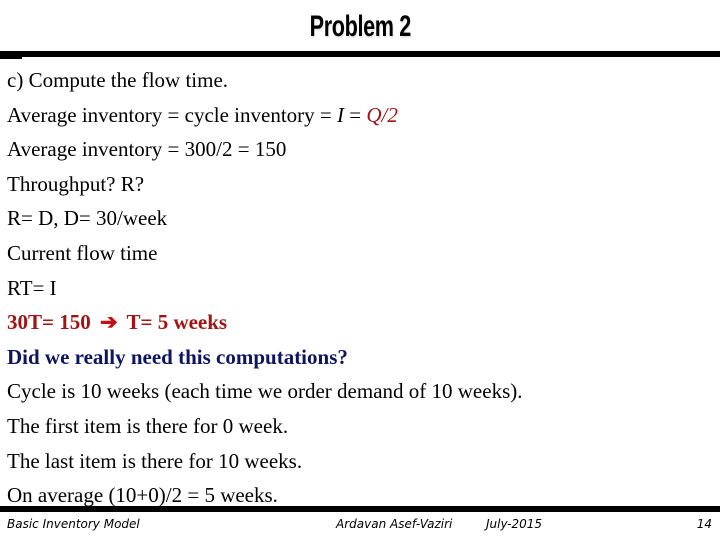 The image size is (720, 540). I want to click on formula-prefix: Average inventory = cycle inventory =, so click(172, 114).